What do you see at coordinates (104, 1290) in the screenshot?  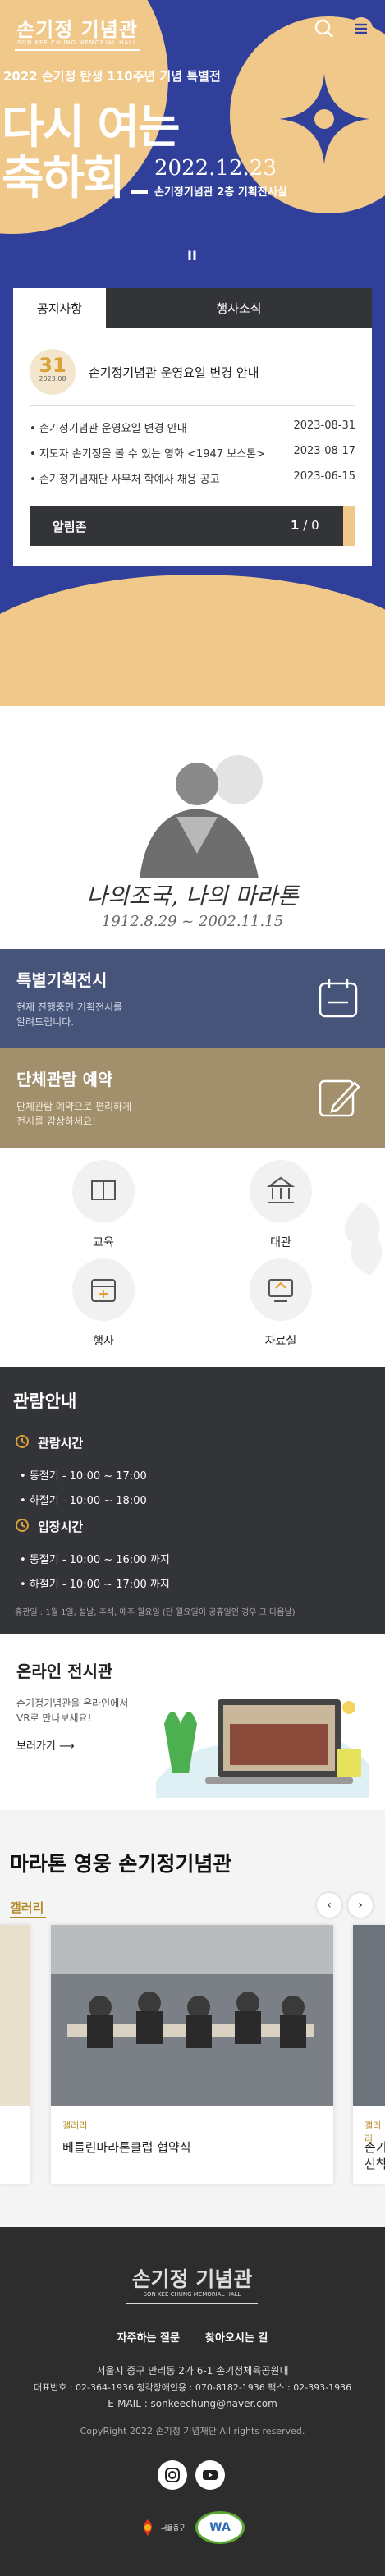 I see `quick-event-button` at bounding box center [104, 1290].